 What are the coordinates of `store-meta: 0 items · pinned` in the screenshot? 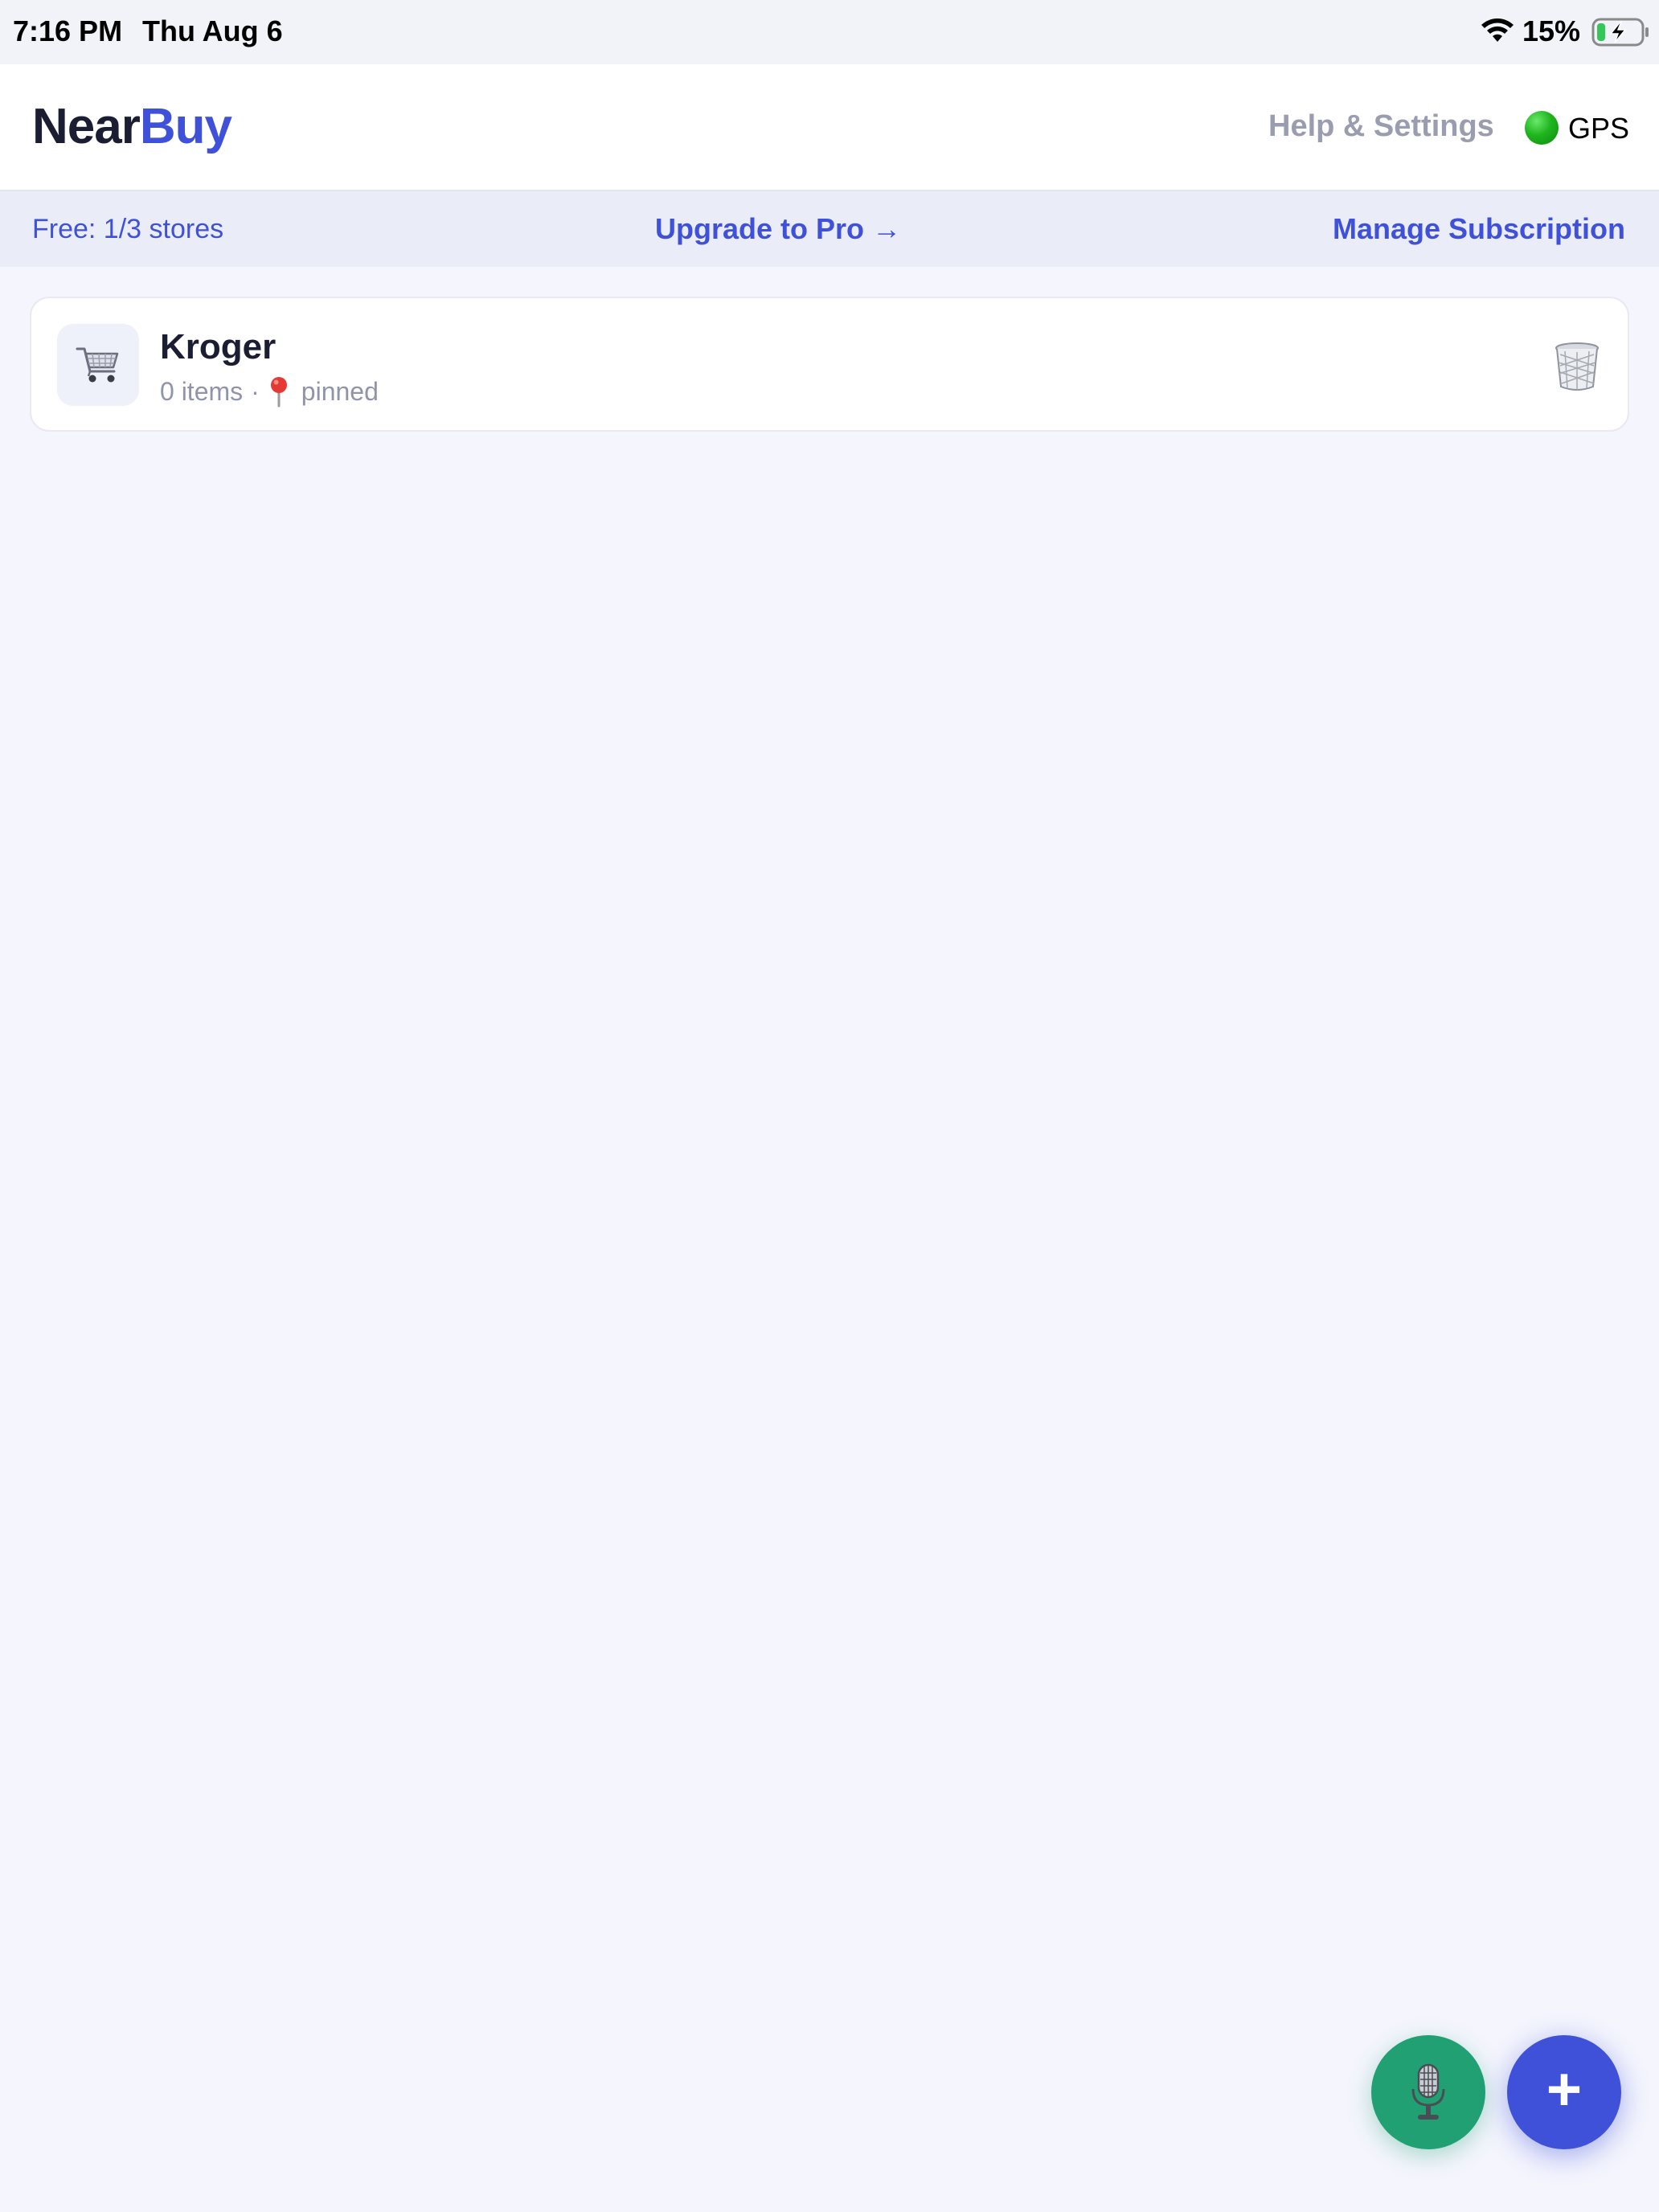 It's located at (269, 391).